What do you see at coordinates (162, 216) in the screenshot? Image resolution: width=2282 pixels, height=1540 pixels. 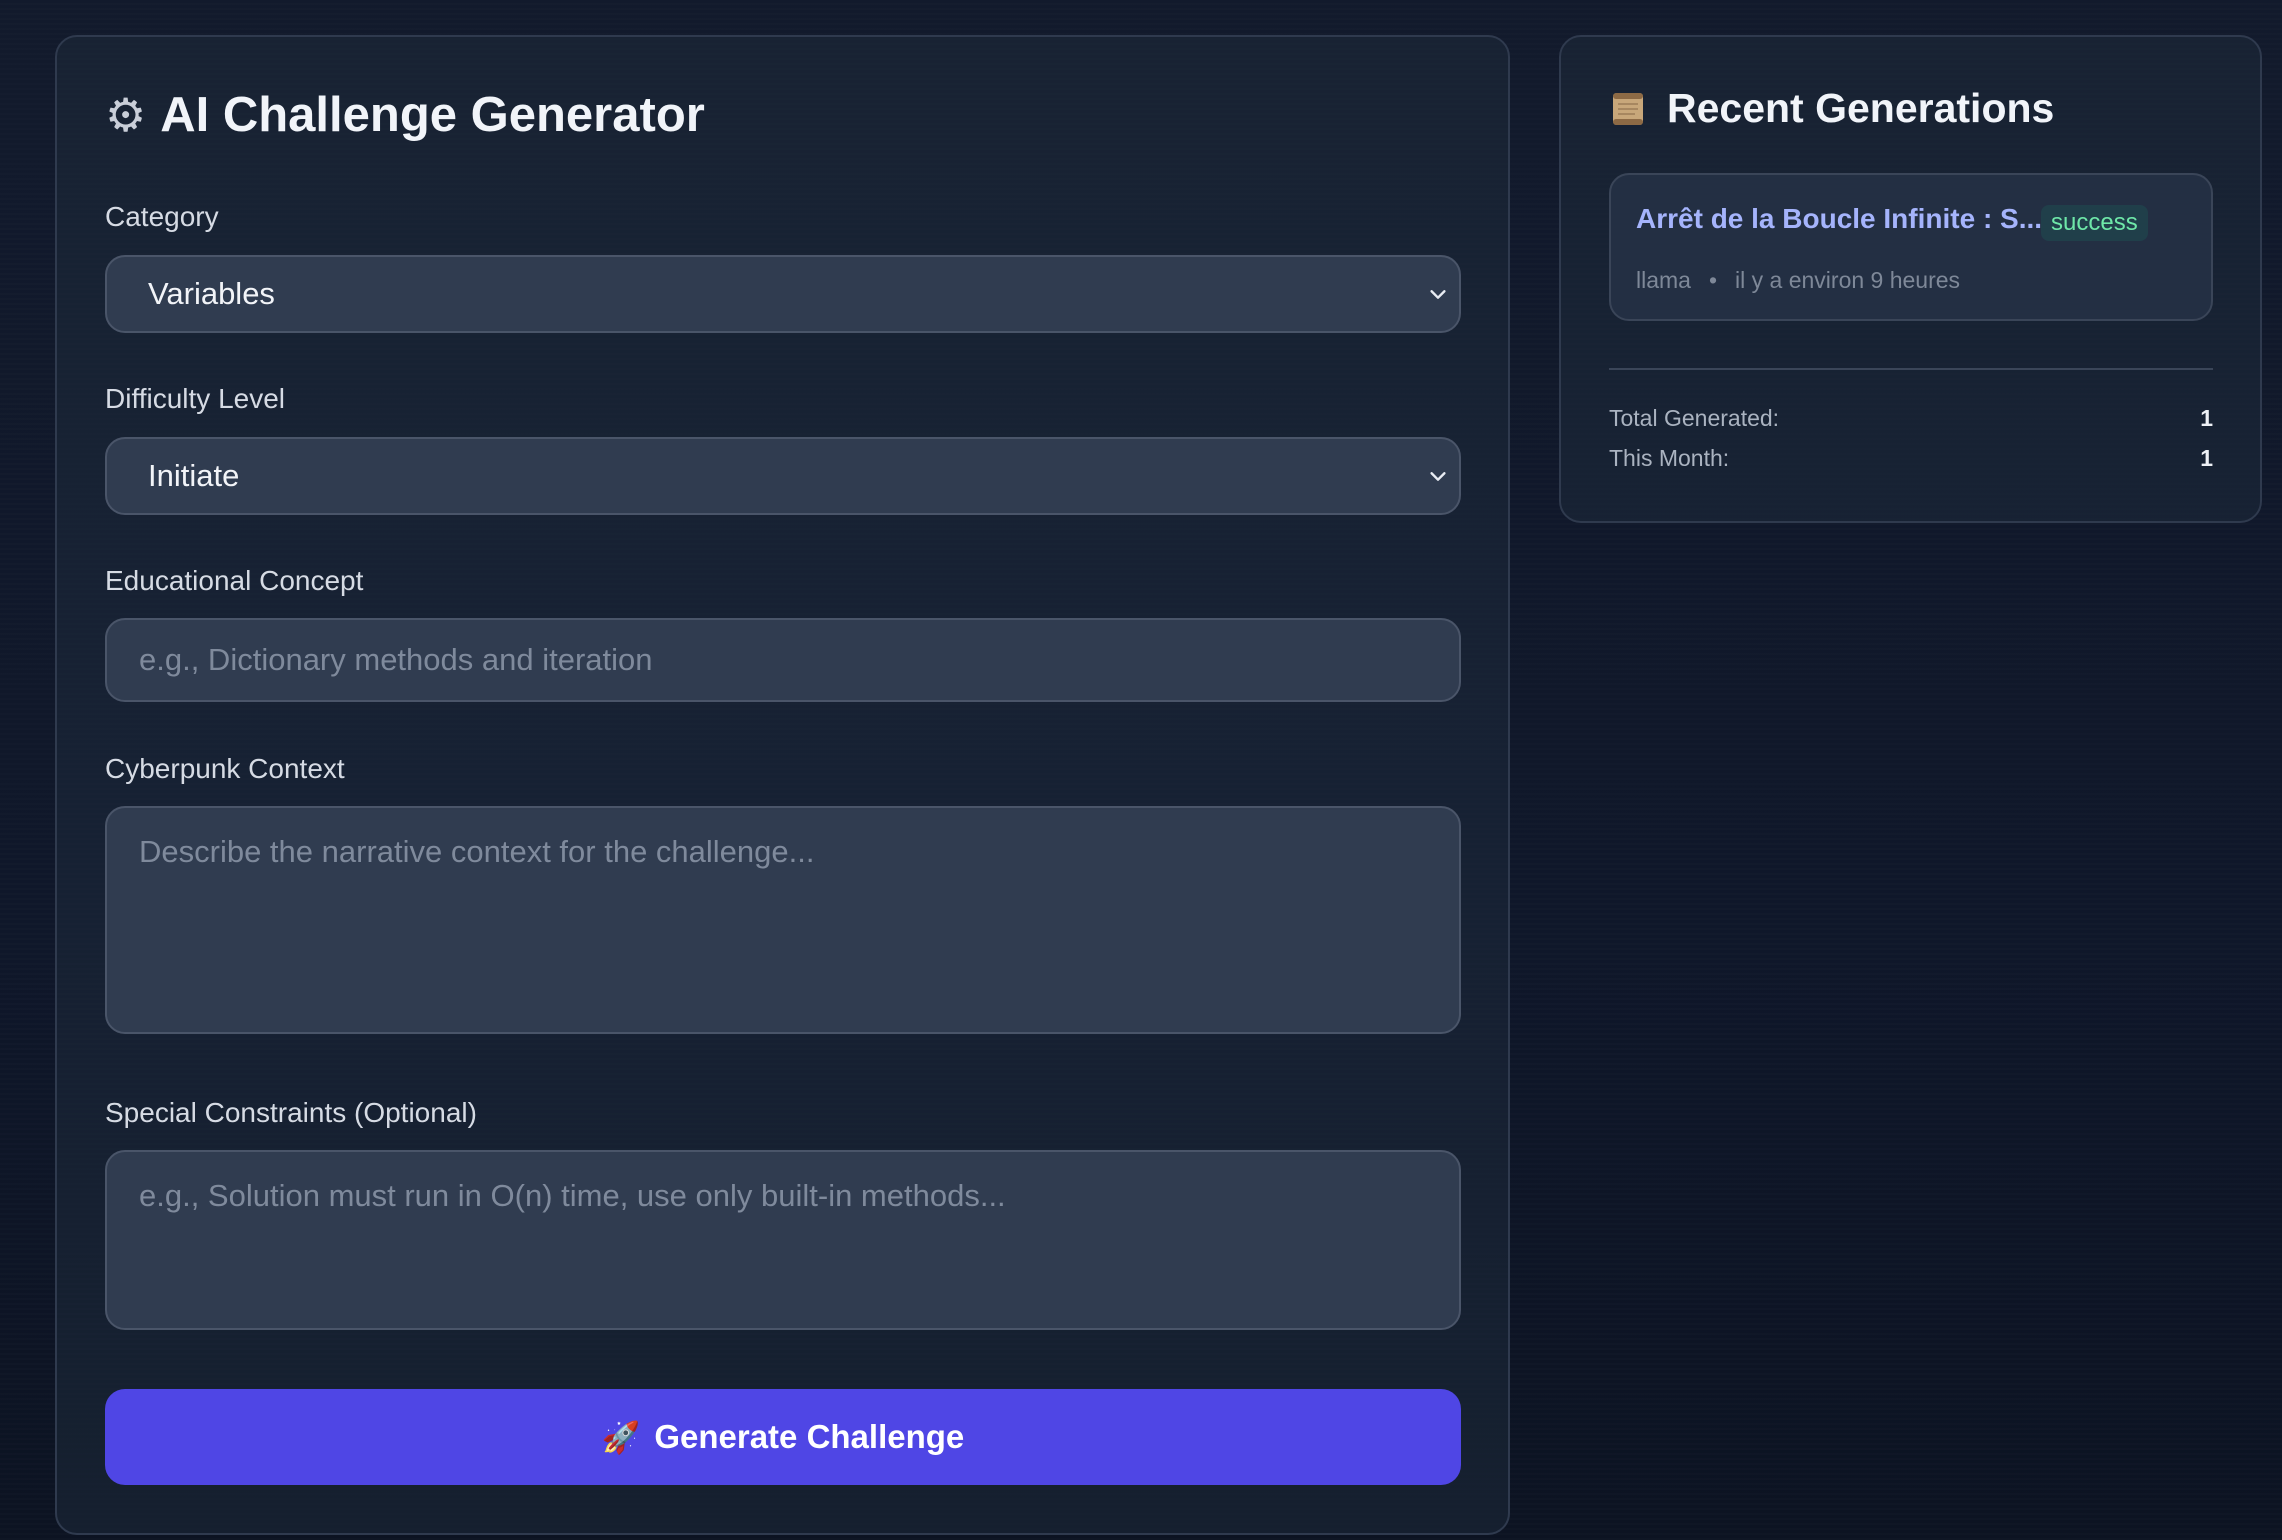 I see `category-label: Category` at bounding box center [162, 216].